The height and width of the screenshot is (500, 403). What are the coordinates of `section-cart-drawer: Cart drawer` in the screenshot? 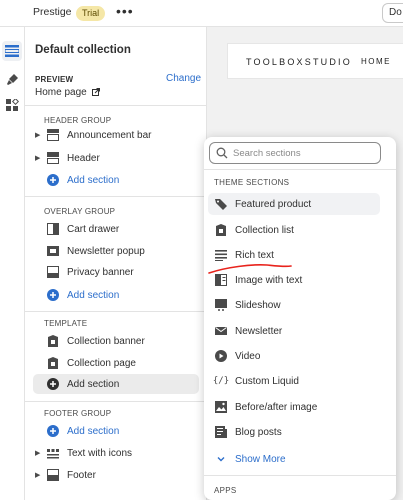 It's located at (116, 229).